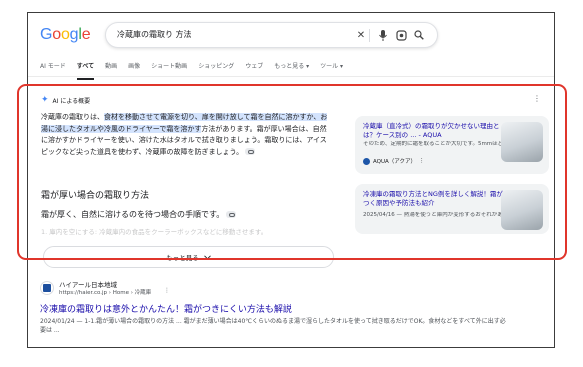 Image resolution: width=583 pixels, height=367 pixels. Describe the element at coordinates (419, 35) in the screenshot. I see `search-icon` at that location.